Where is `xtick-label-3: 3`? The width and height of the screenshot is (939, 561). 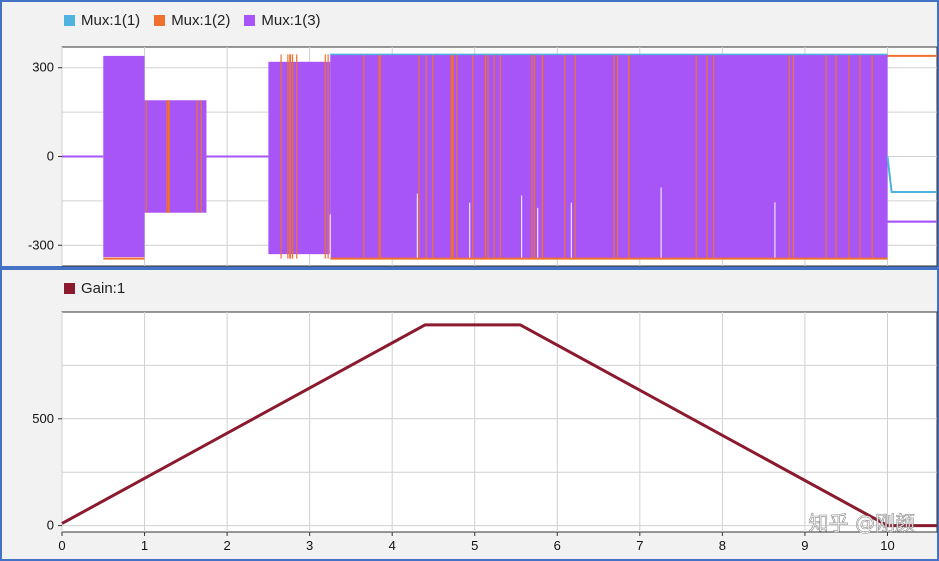
xtick-label-3: 3 is located at coordinates (309, 545).